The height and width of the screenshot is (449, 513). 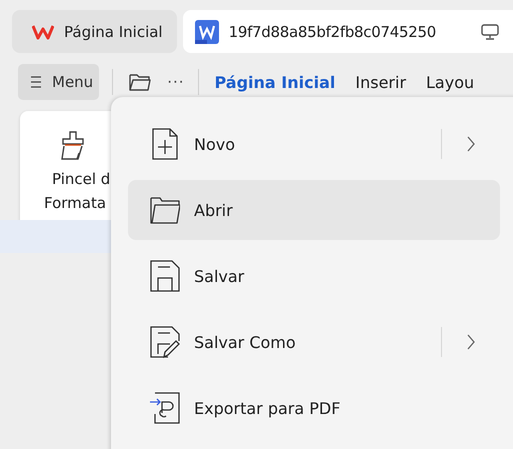 I want to click on menu-item-label: Salvar Como, so click(x=245, y=342).